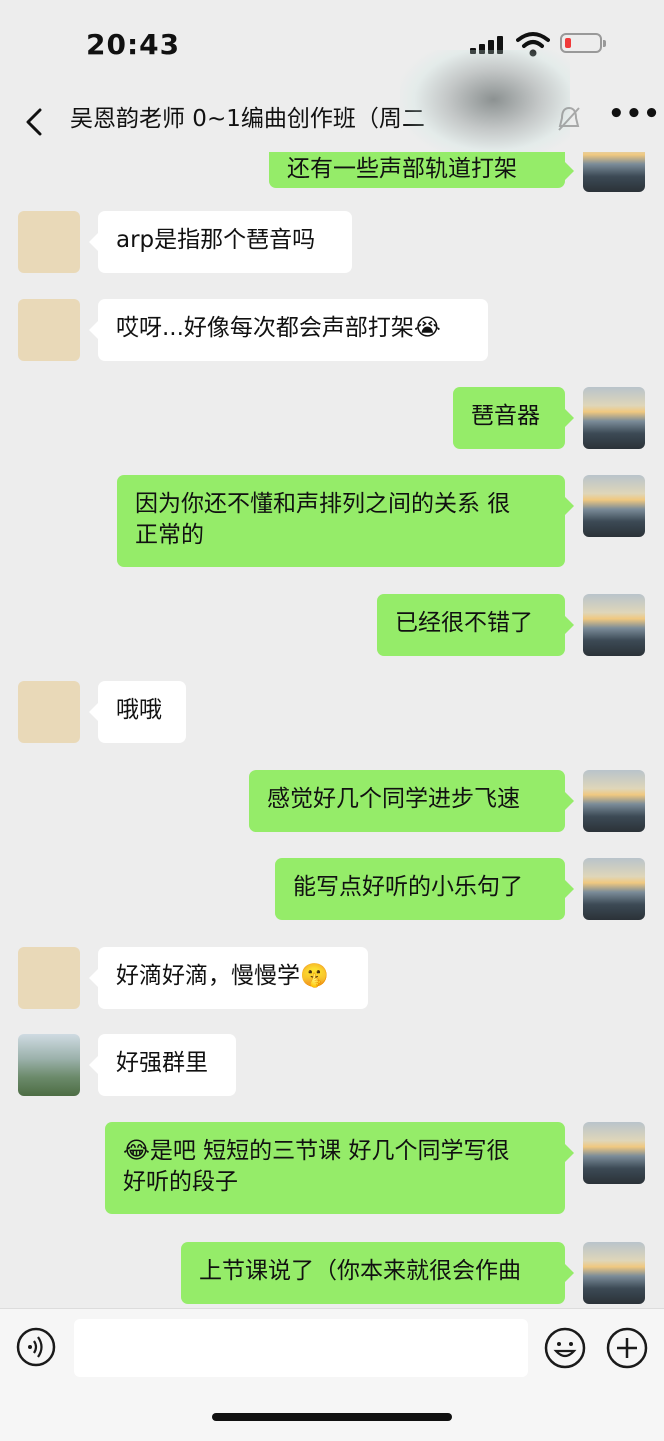 The image size is (664, 1441). Describe the element at coordinates (485, 105) in the screenshot. I see `redaction-smudge` at that location.